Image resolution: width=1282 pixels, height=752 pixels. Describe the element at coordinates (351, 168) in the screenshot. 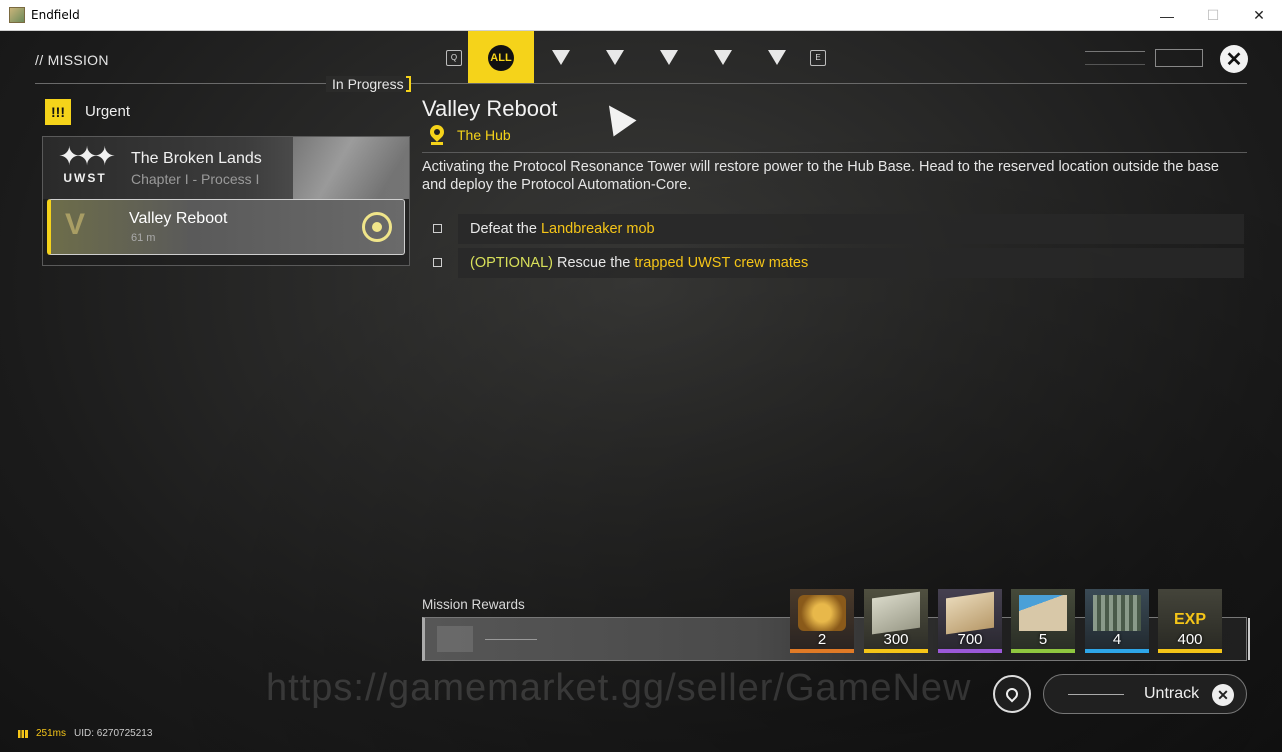

I see `chapter-art` at that location.